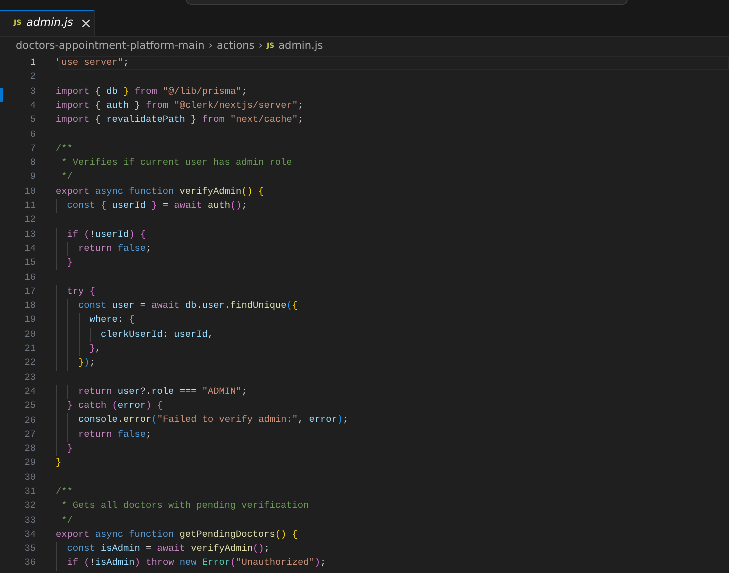 The image size is (729, 573). What do you see at coordinates (30, 291) in the screenshot?
I see `line-number: 17` at bounding box center [30, 291].